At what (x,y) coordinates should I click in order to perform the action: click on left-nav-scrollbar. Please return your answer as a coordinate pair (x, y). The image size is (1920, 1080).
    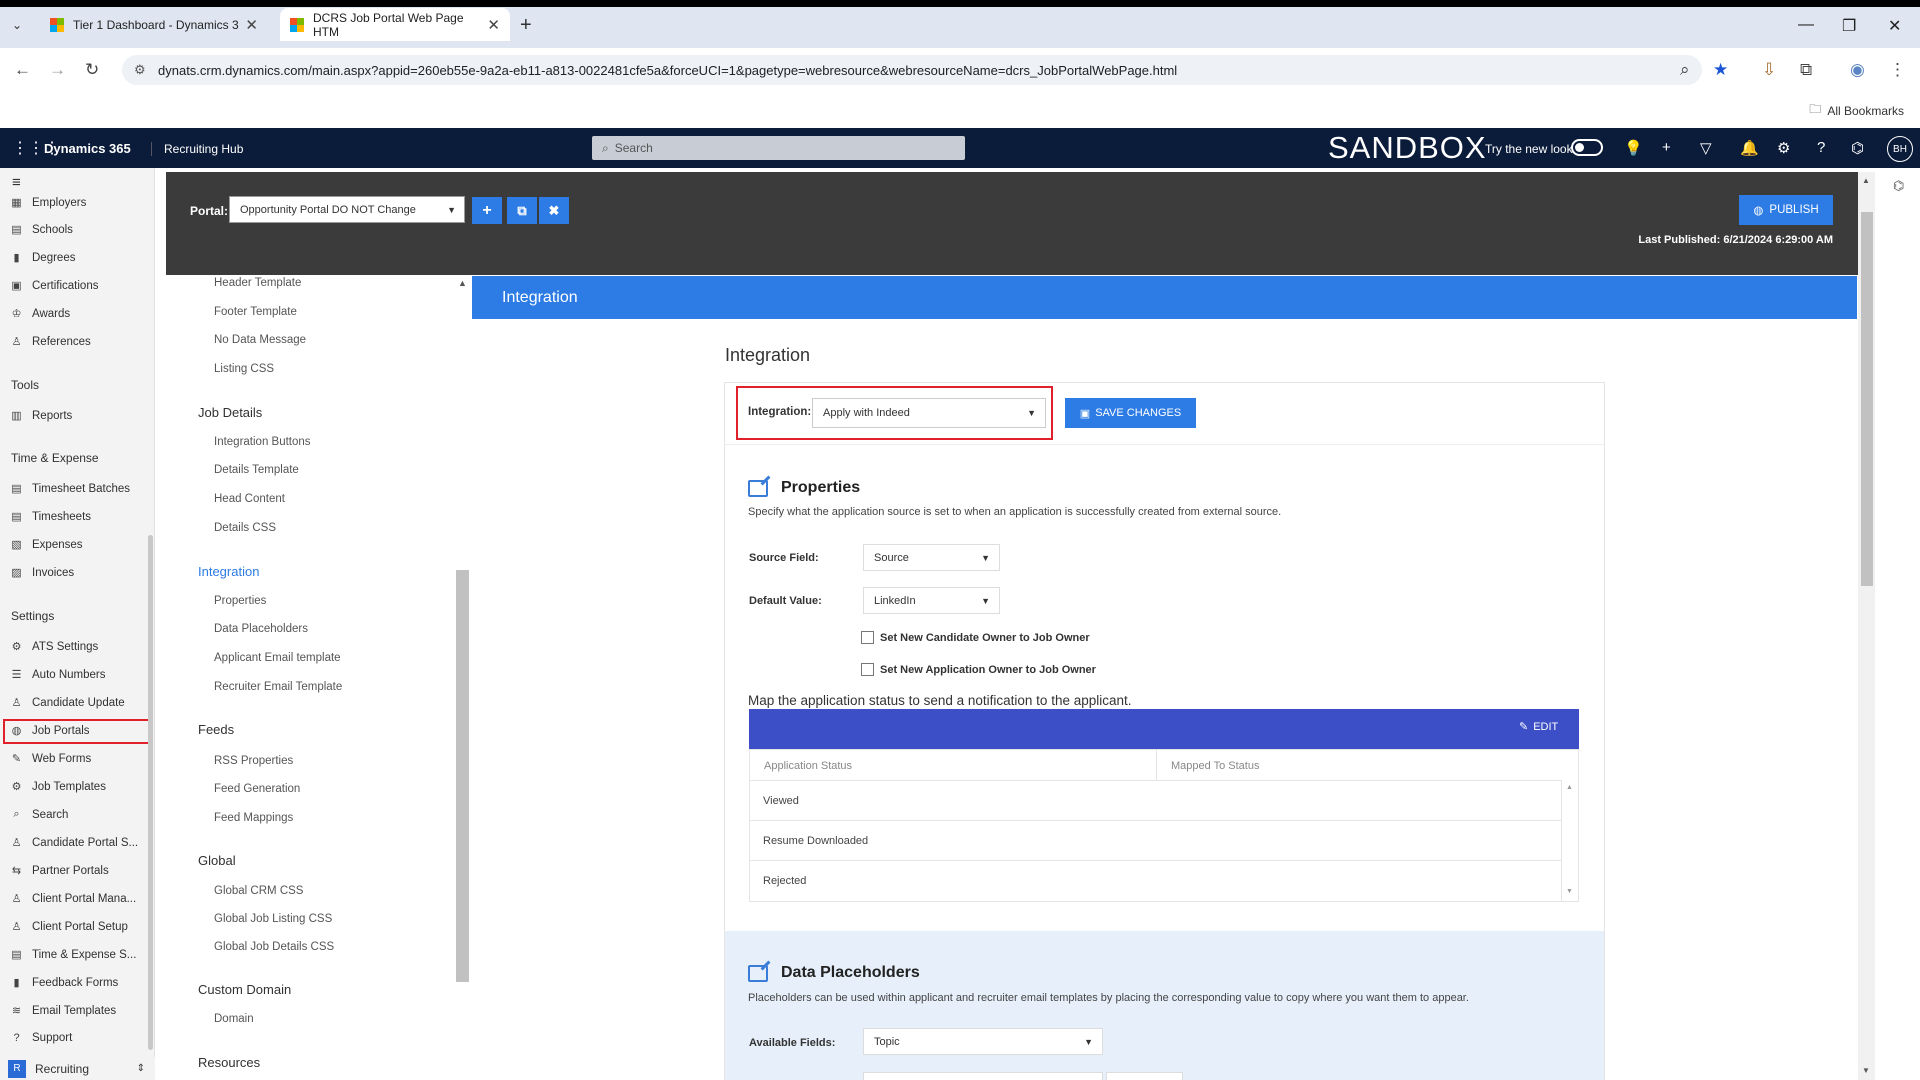
    Looking at the image, I should click on (150, 792).